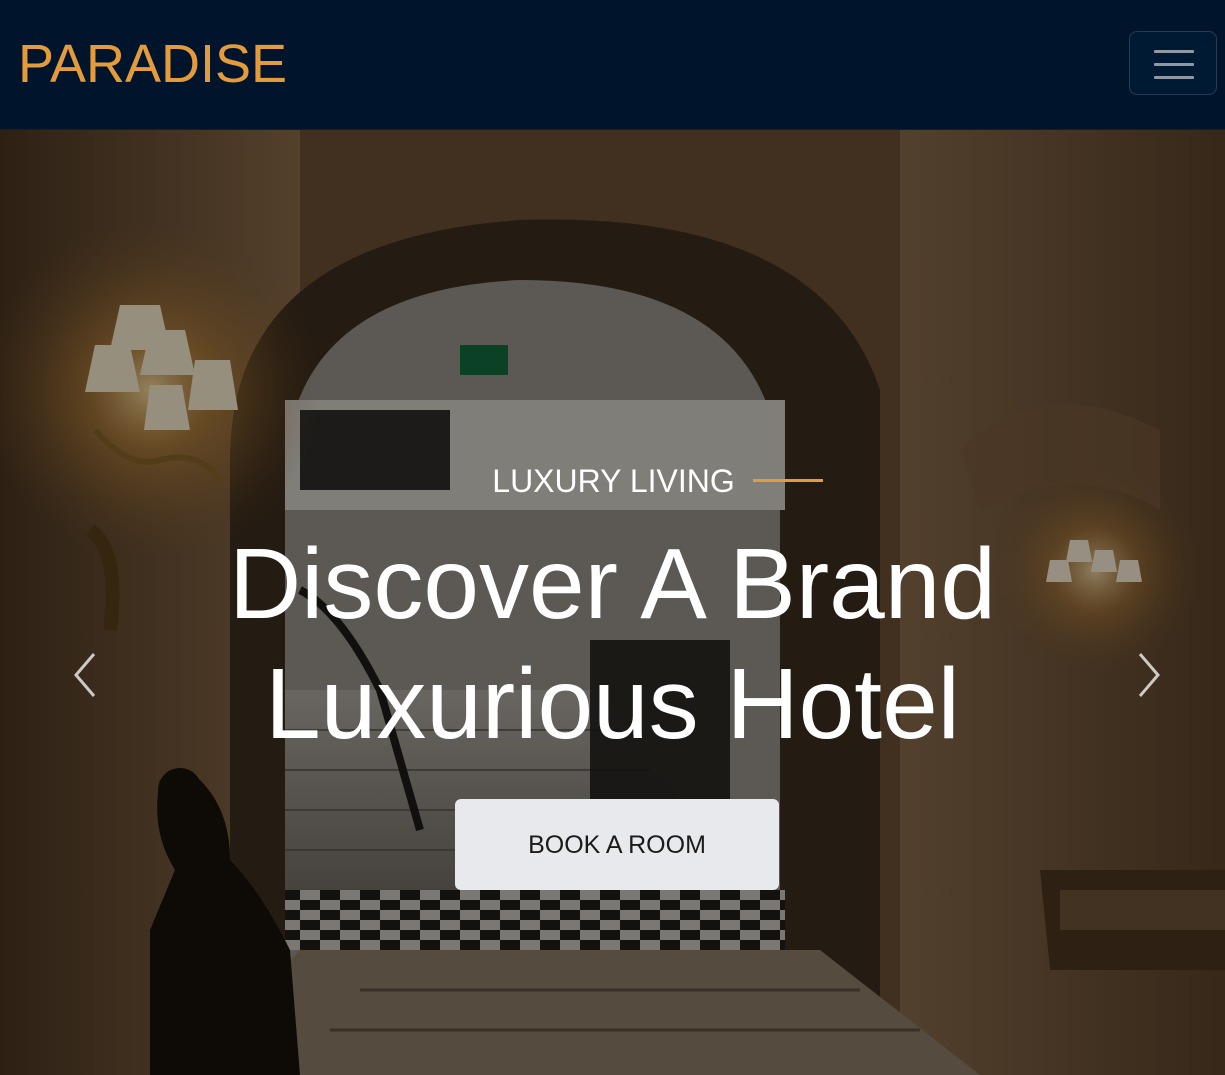 The height and width of the screenshot is (1075, 1225). What do you see at coordinates (86, 675) in the screenshot?
I see `chevron-left-icon` at bounding box center [86, 675].